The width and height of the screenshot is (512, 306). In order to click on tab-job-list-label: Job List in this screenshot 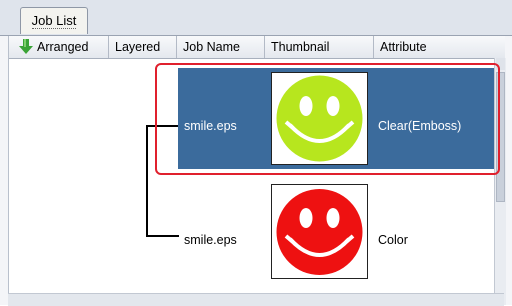, I will do `click(54, 21)`.